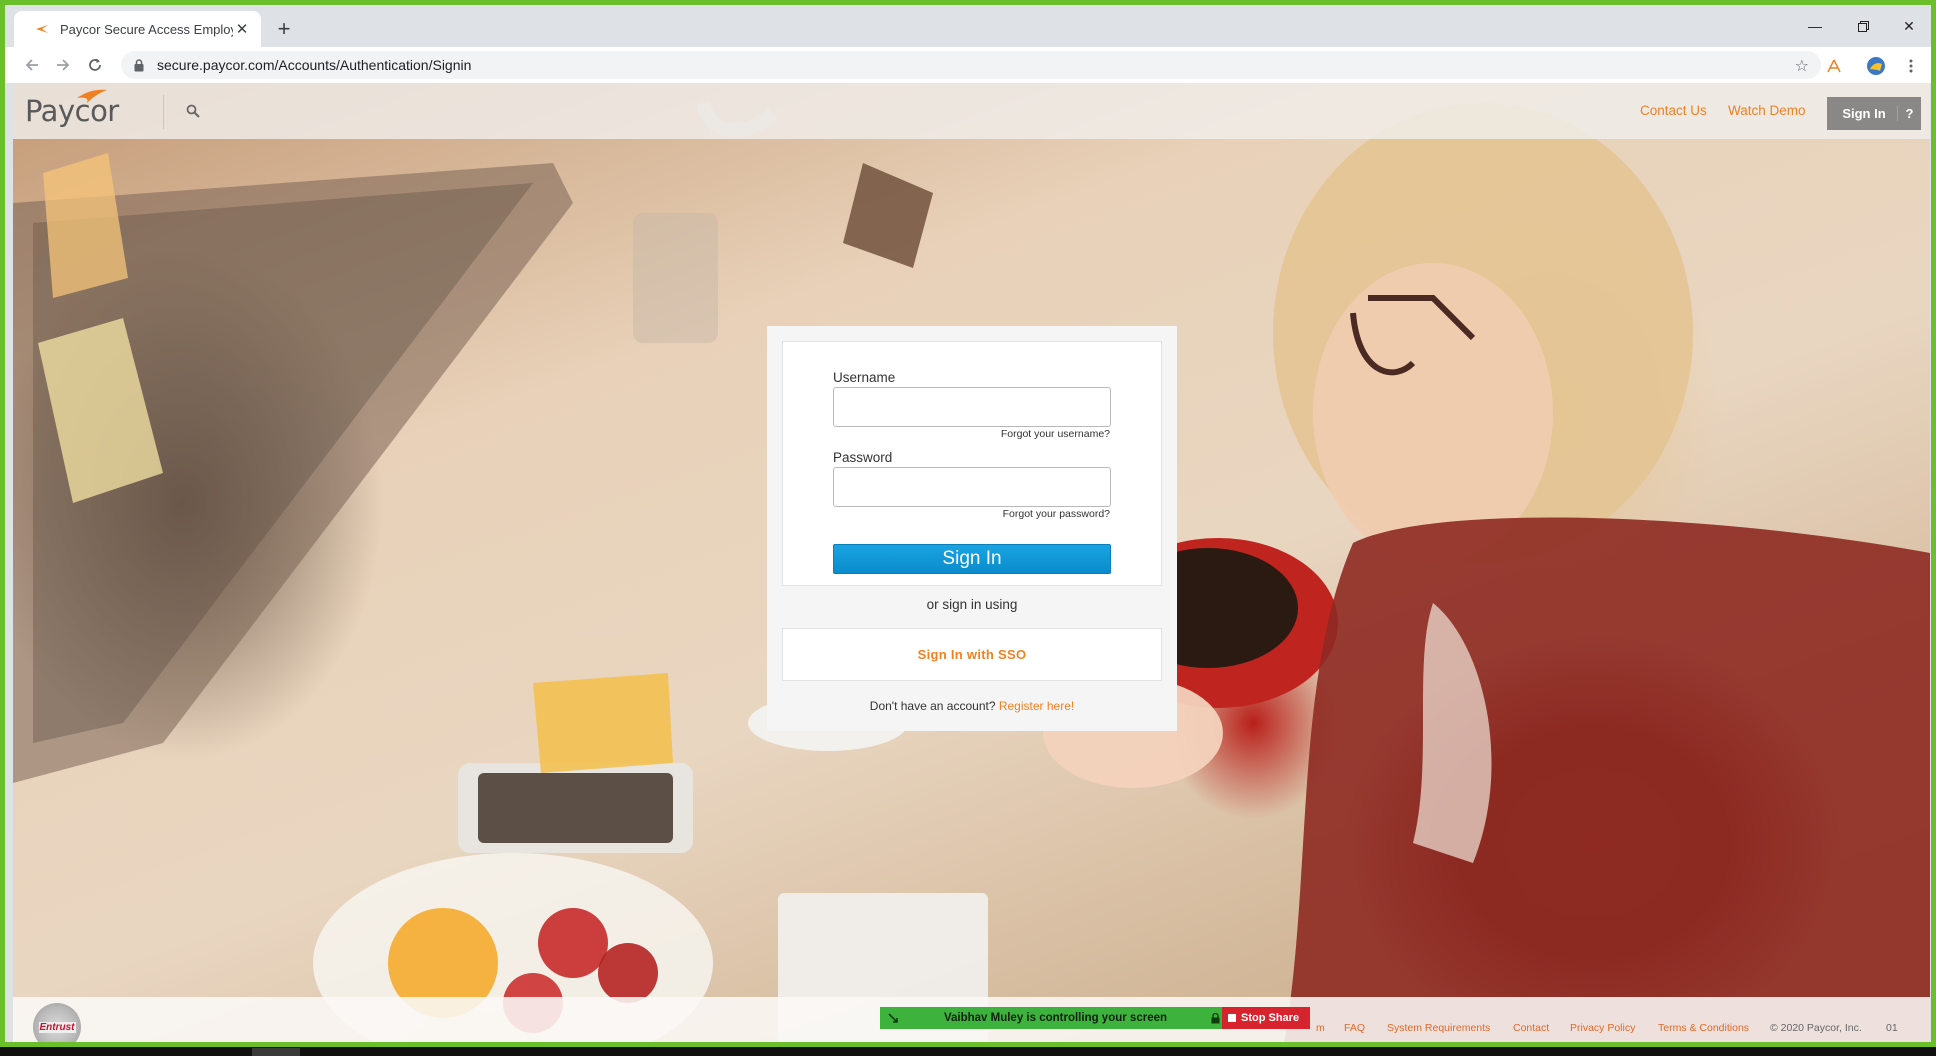  I want to click on footer-link-system-requirements: System Requirements, so click(1438, 1028).